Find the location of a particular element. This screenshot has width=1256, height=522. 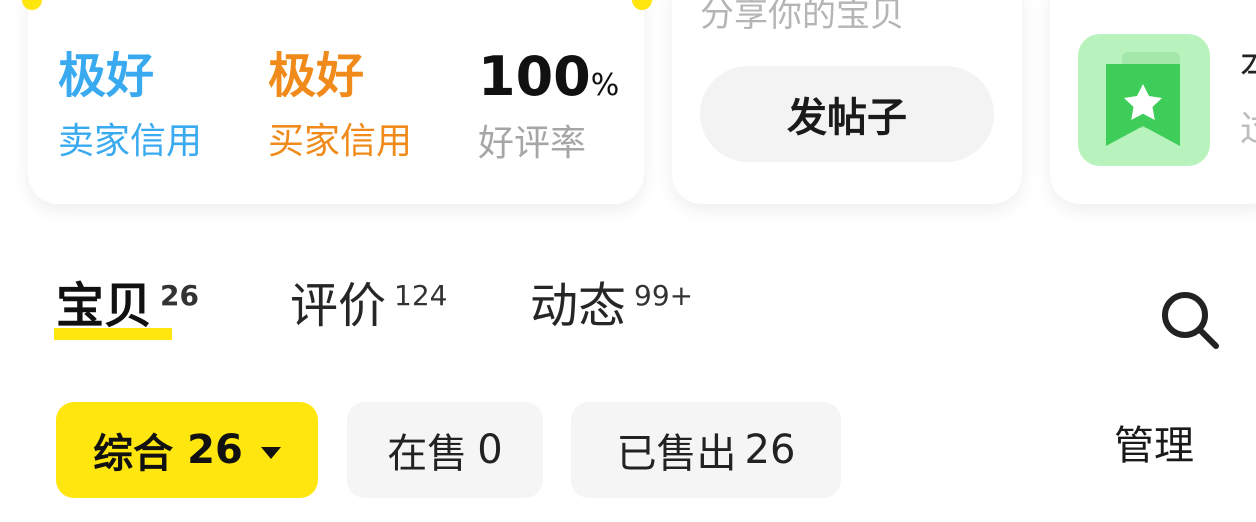

filter-on-sale-button: 在售 0 is located at coordinates (445, 450).